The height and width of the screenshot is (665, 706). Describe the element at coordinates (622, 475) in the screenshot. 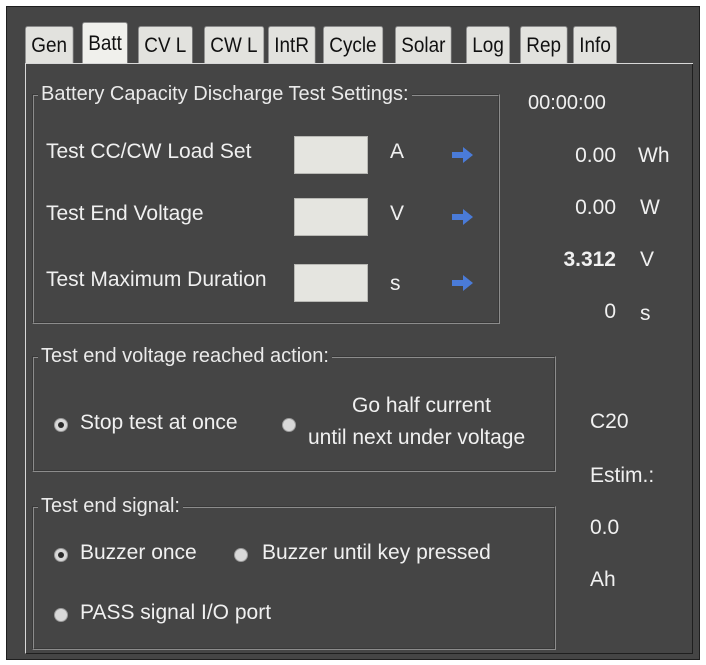

I see `capacity-estim-label: Estim.:` at that location.